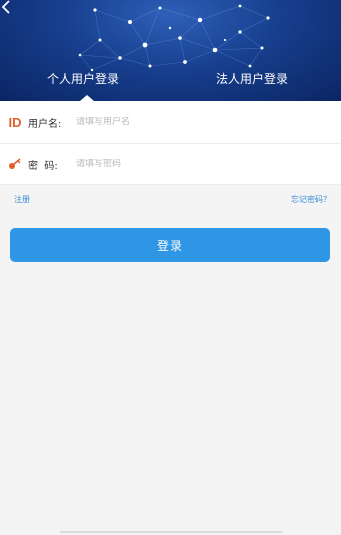  I want to click on username-input, so click(208, 122).